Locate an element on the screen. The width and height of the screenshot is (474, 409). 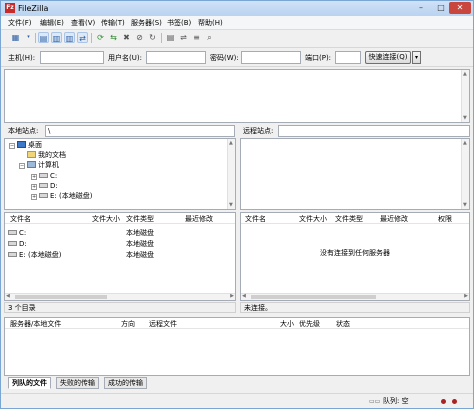
table-row: E: (本地磁盘) 本地磁盘 is located at coordinates (120, 255).